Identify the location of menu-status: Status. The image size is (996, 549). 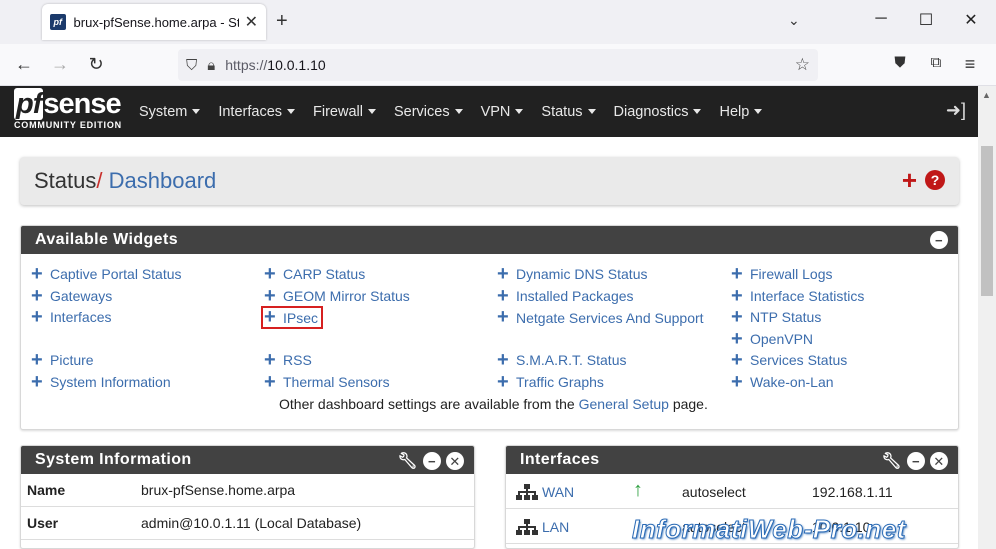
(568, 112).